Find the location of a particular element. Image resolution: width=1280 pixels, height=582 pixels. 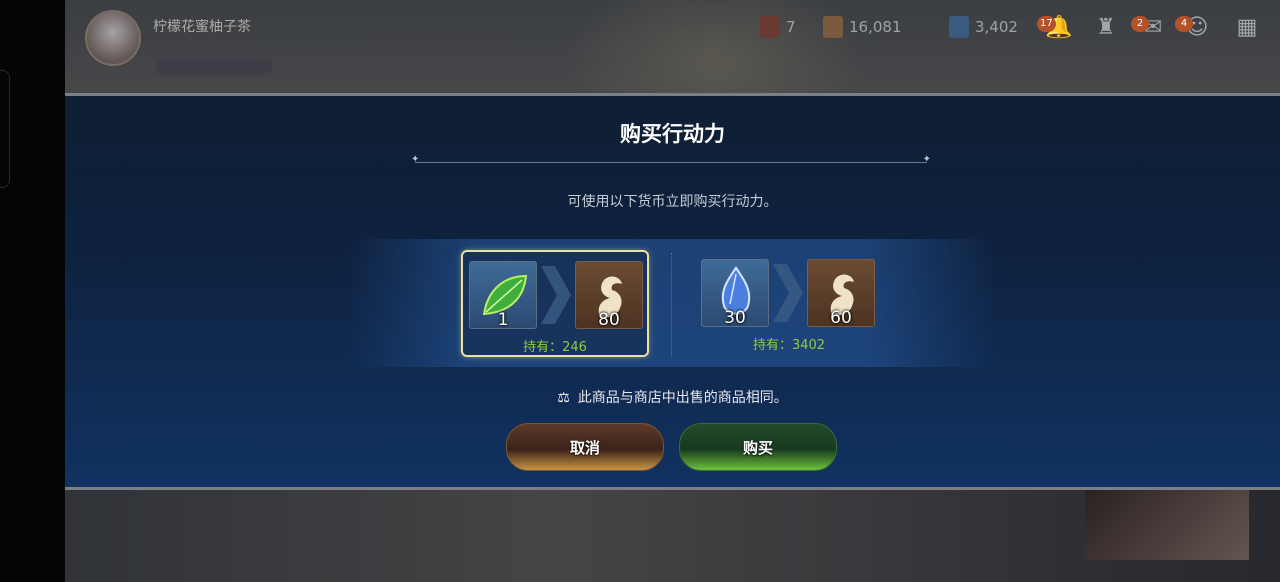

guild-button: ♜ is located at coordinates (1106, 27).